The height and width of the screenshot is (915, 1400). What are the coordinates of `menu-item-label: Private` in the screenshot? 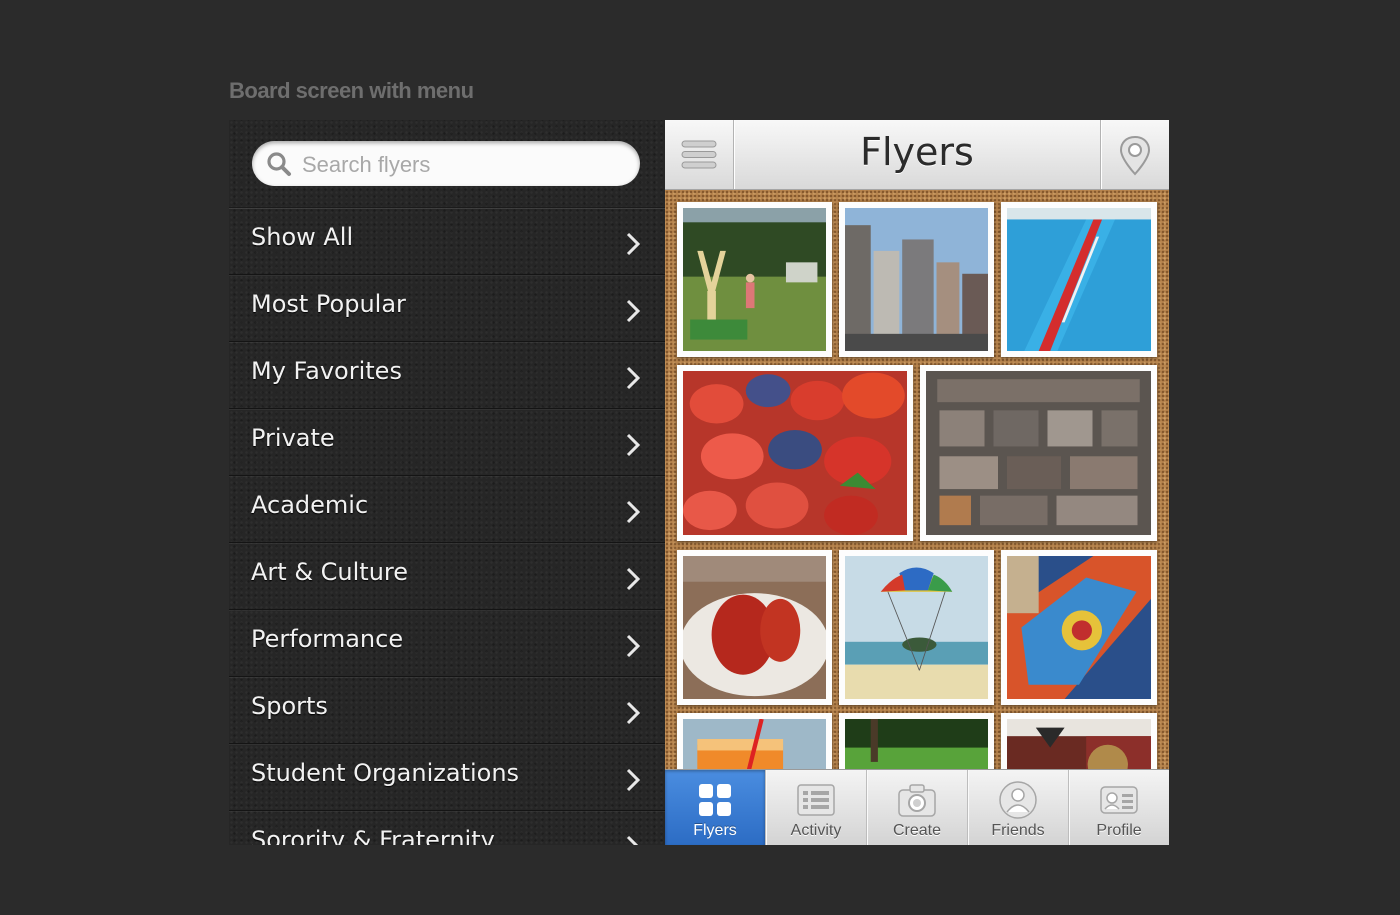 It's located at (293, 438).